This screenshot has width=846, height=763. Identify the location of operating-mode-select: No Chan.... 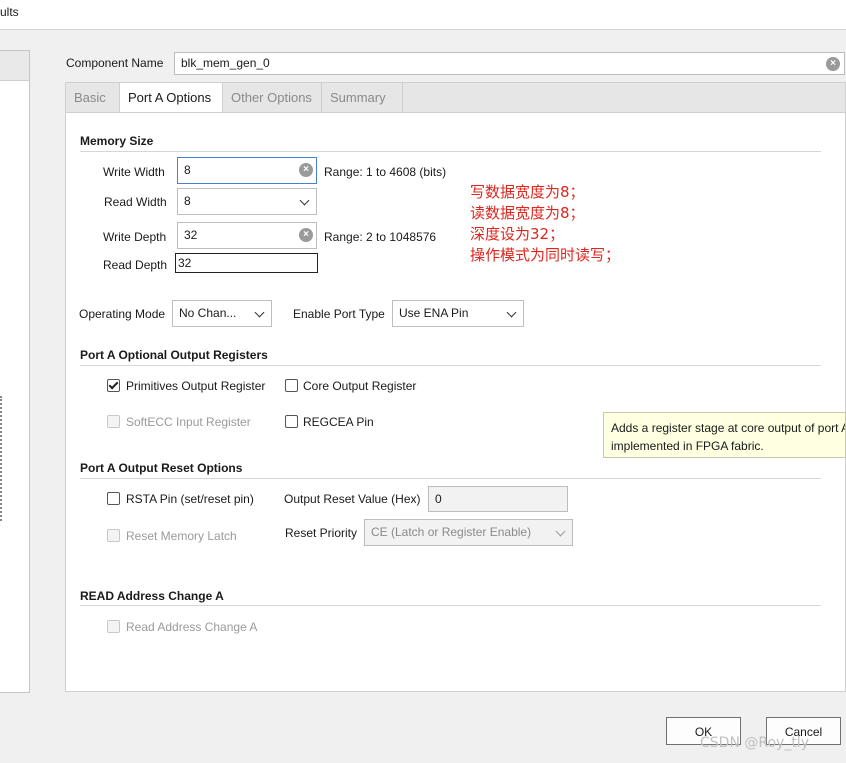
(222, 313).